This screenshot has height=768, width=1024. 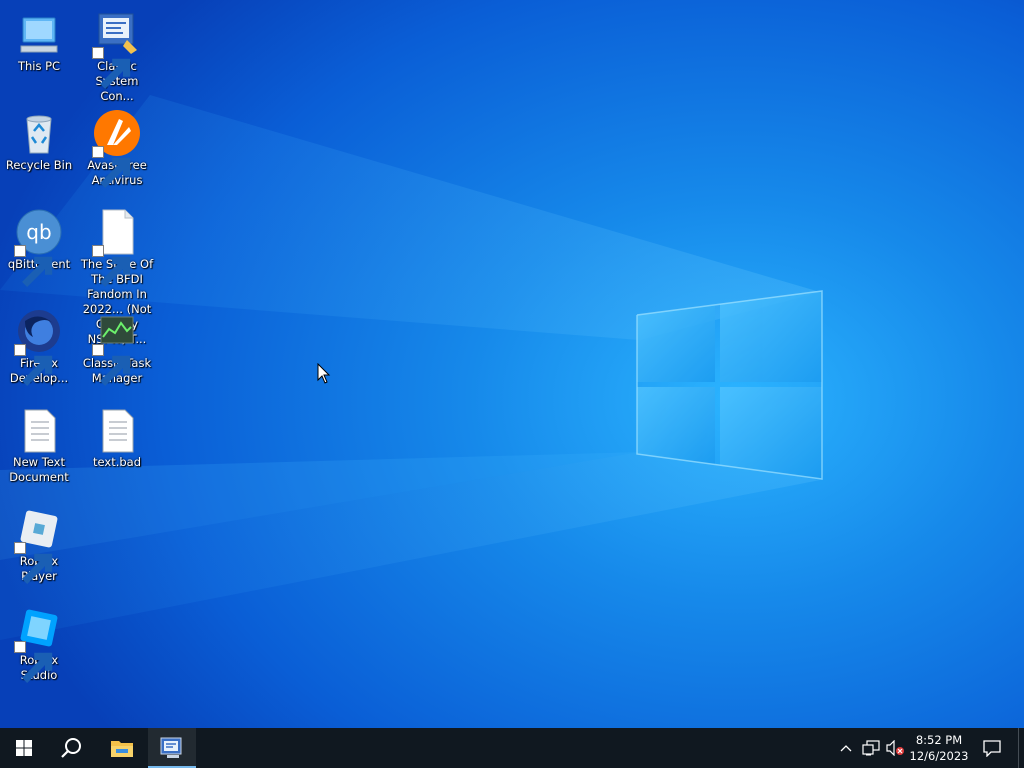 I want to click on task-manager-icon, so click(x=116, y=346).